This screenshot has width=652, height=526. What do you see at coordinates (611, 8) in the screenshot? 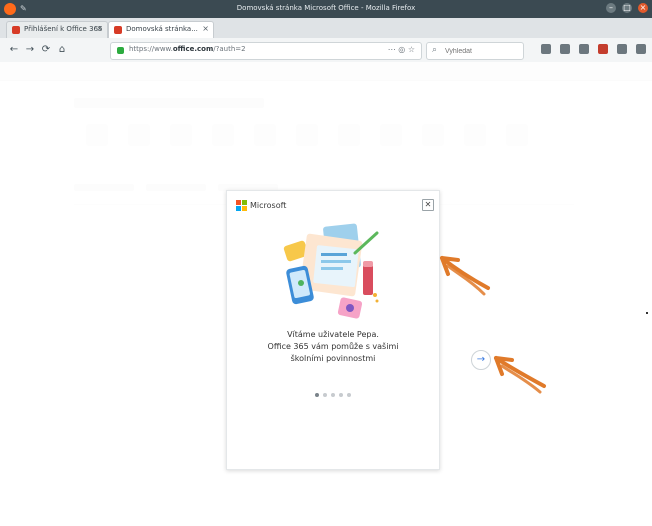
I see `minimize-button: –` at bounding box center [611, 8].